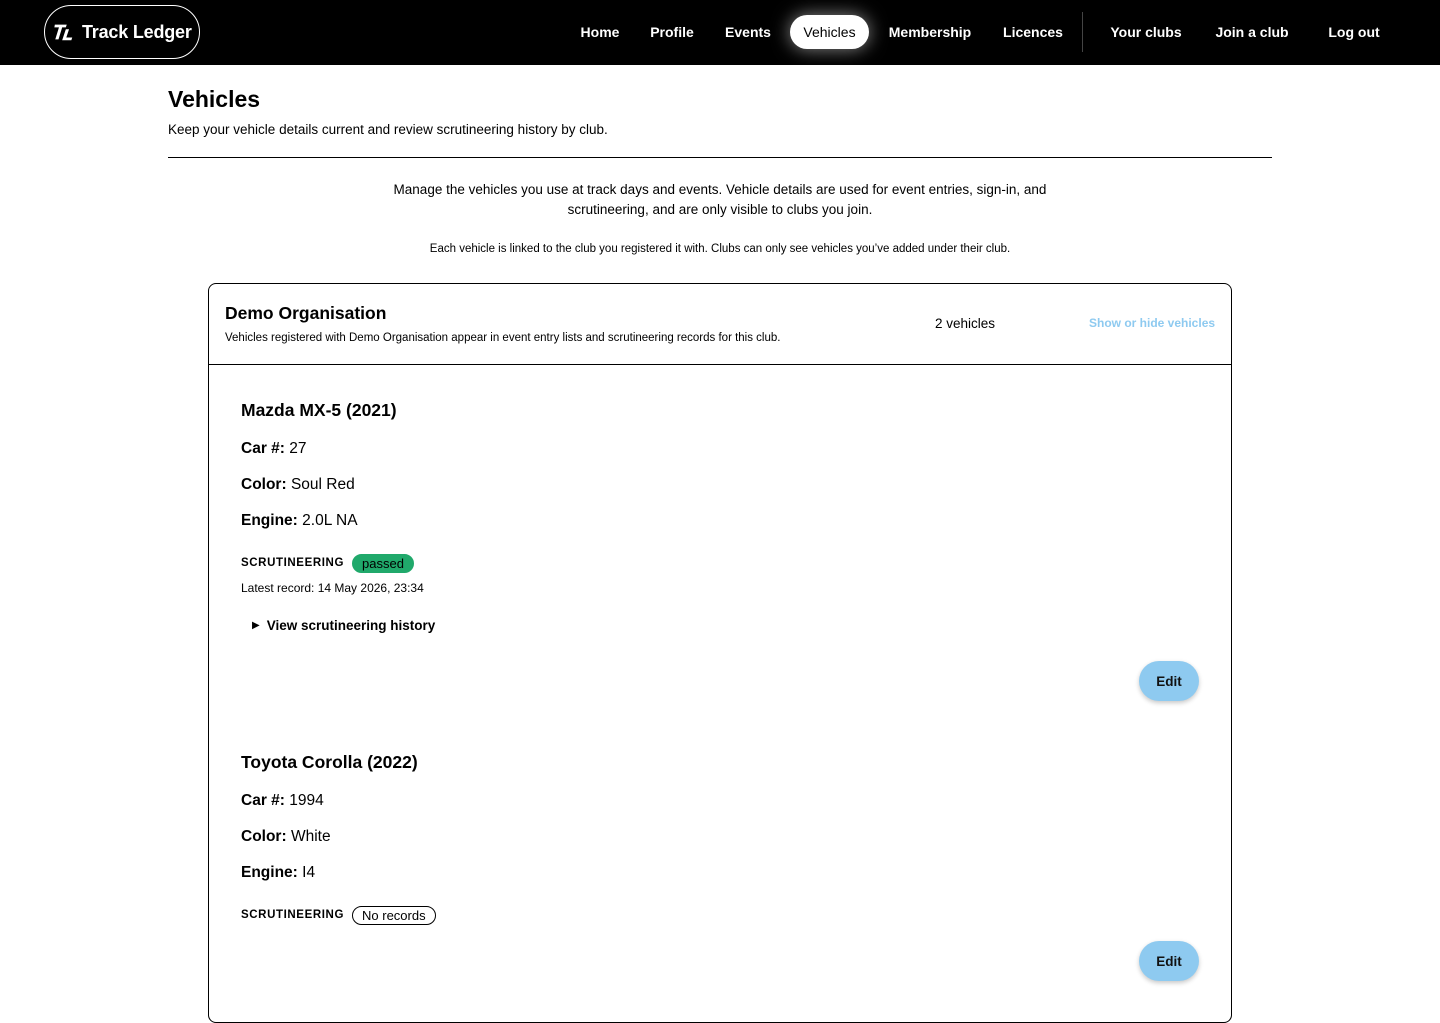 This screenshot has height=1023, width=1440. I want to click on status-badge: passed, so click(383, 563).